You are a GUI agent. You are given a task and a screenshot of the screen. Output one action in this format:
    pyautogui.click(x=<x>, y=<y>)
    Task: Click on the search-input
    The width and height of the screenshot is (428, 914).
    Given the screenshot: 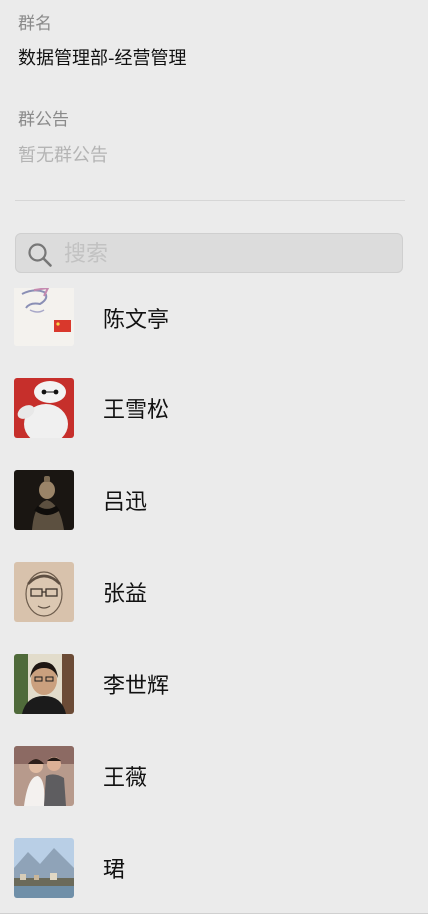 What is the action you would take?
    pyautogui.click(x=229, y=254)
    